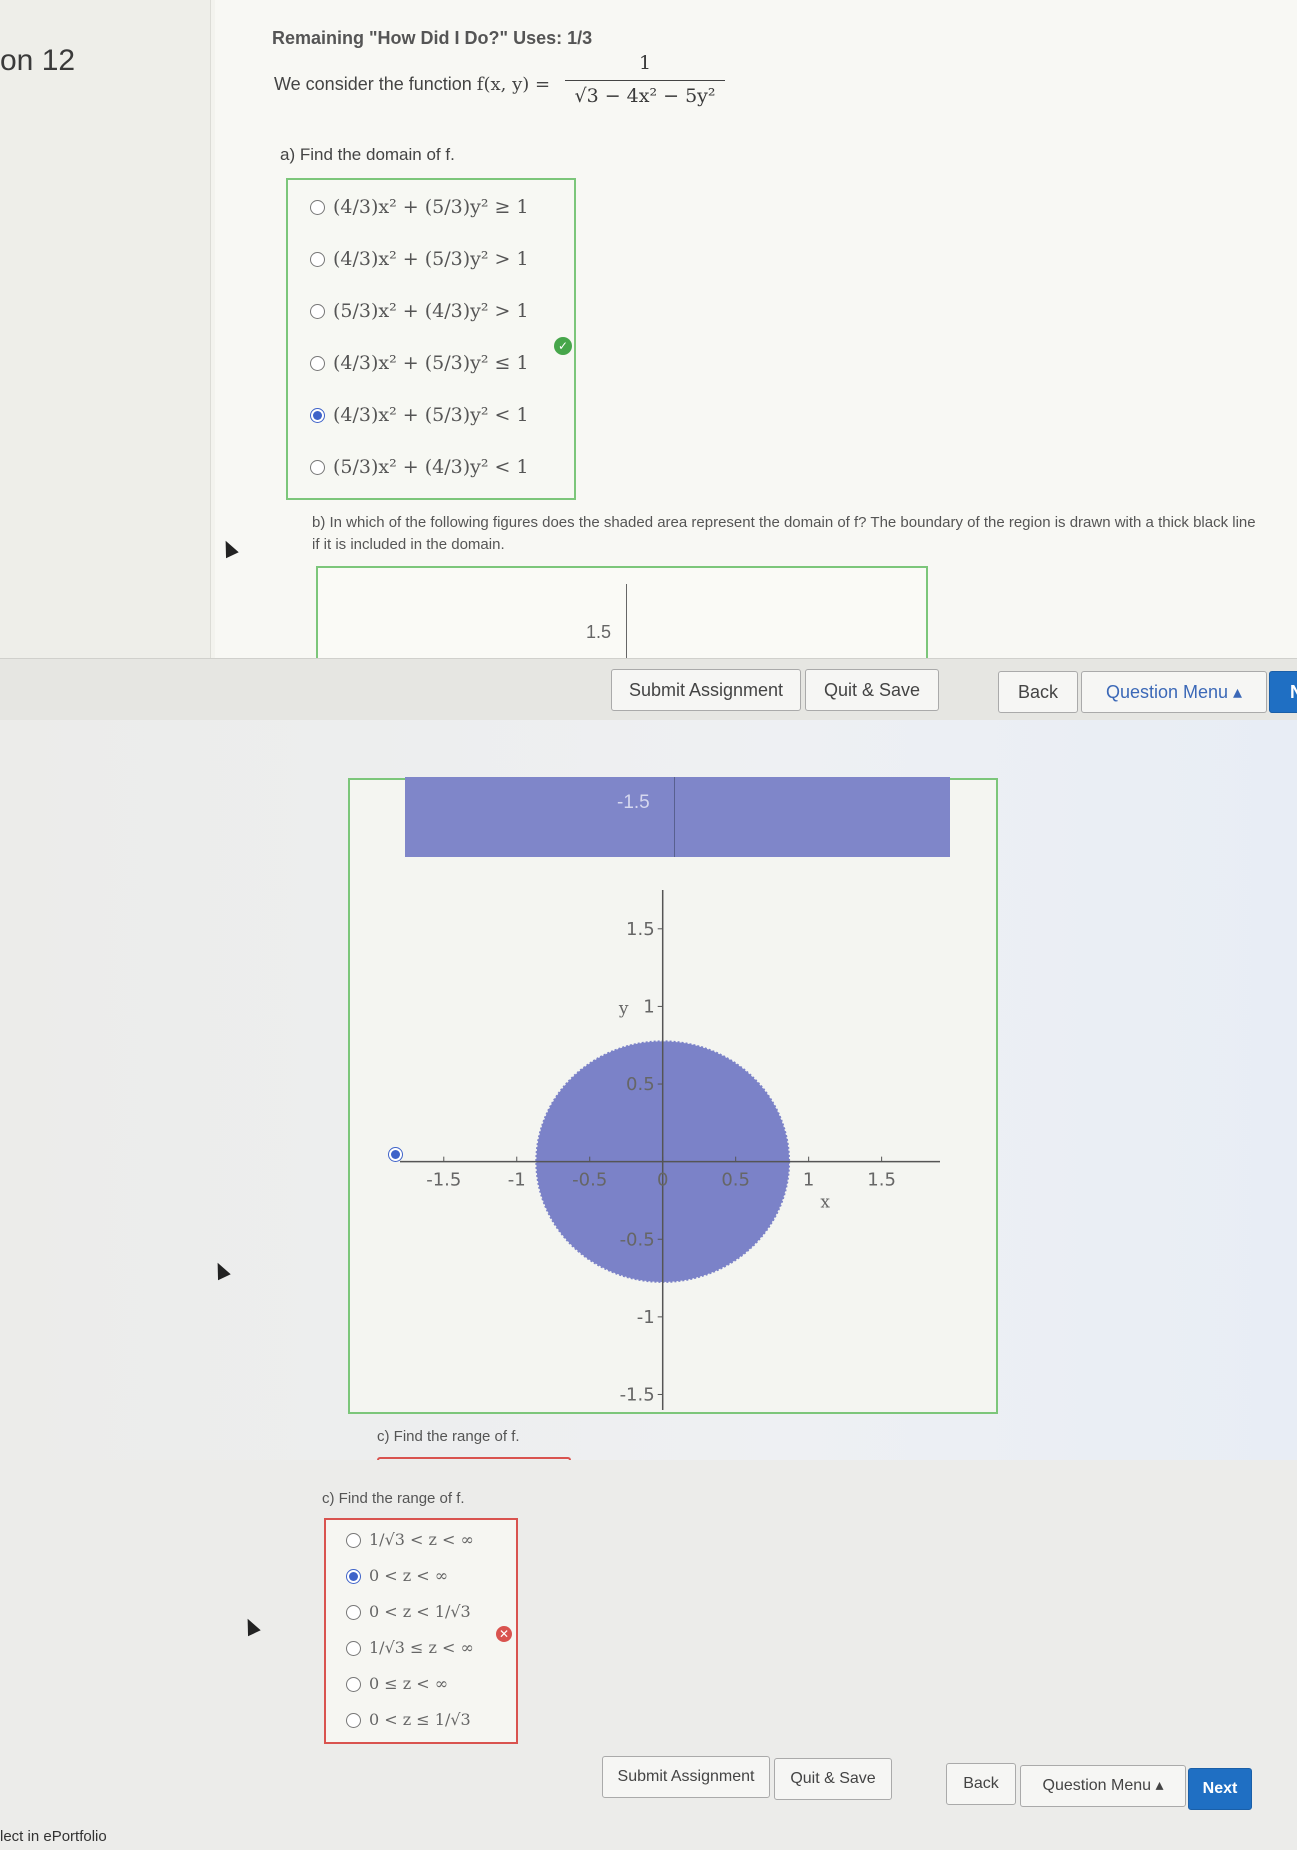 This screenshot has height=1850, width=1297. Describe the element at coordinates (432, 38) in the screenshot. I see `remaining-uses: Remaining "How Did I Do?" Uses: 1/3` at that location.